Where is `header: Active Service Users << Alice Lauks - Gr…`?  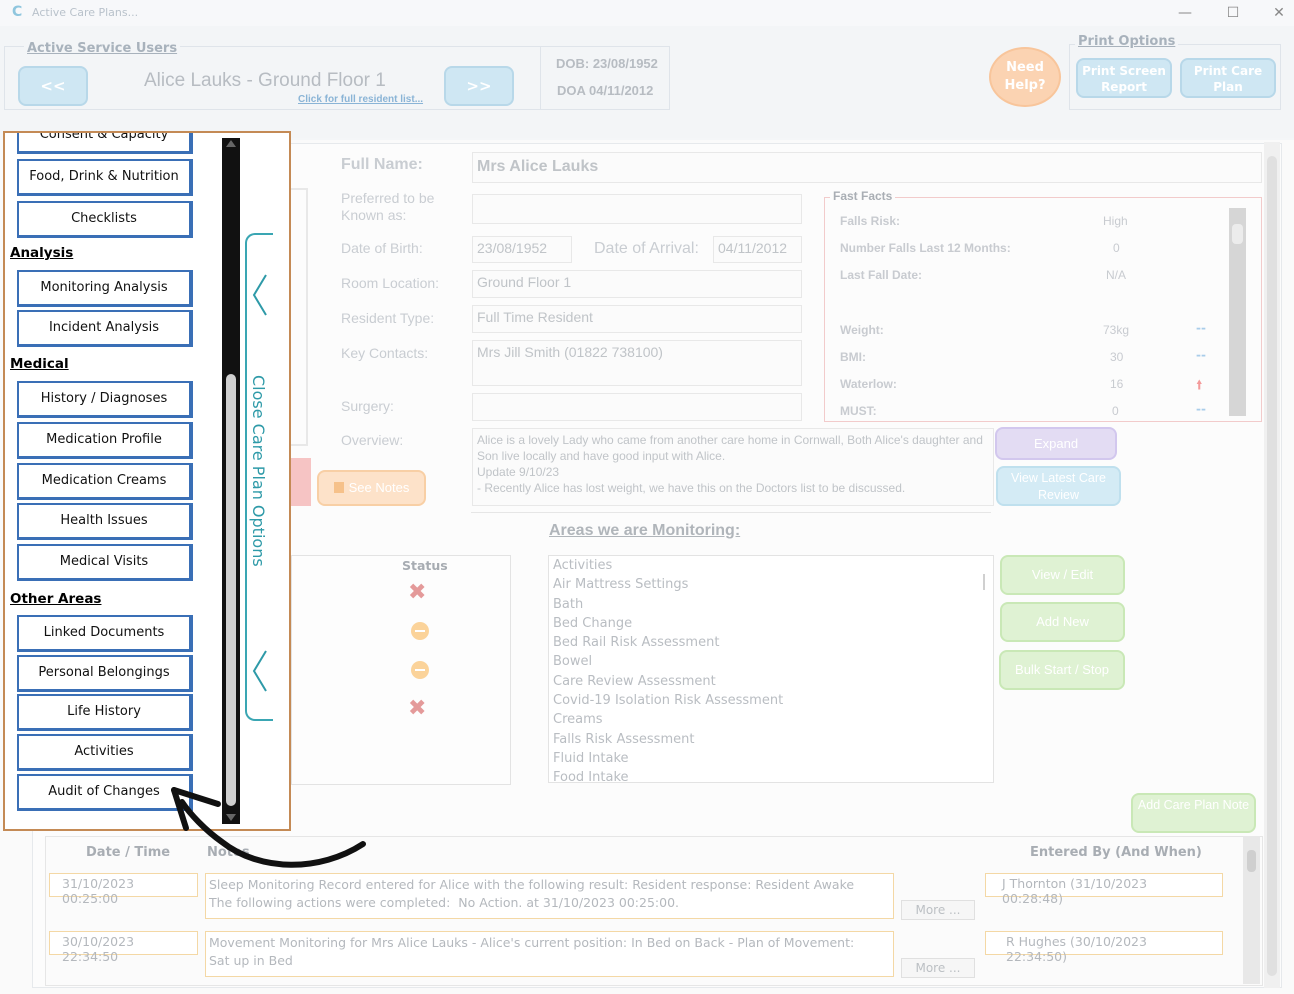
header: Active Service Users << Alice Lauks - Gr… is located at coordinates (647, 82).